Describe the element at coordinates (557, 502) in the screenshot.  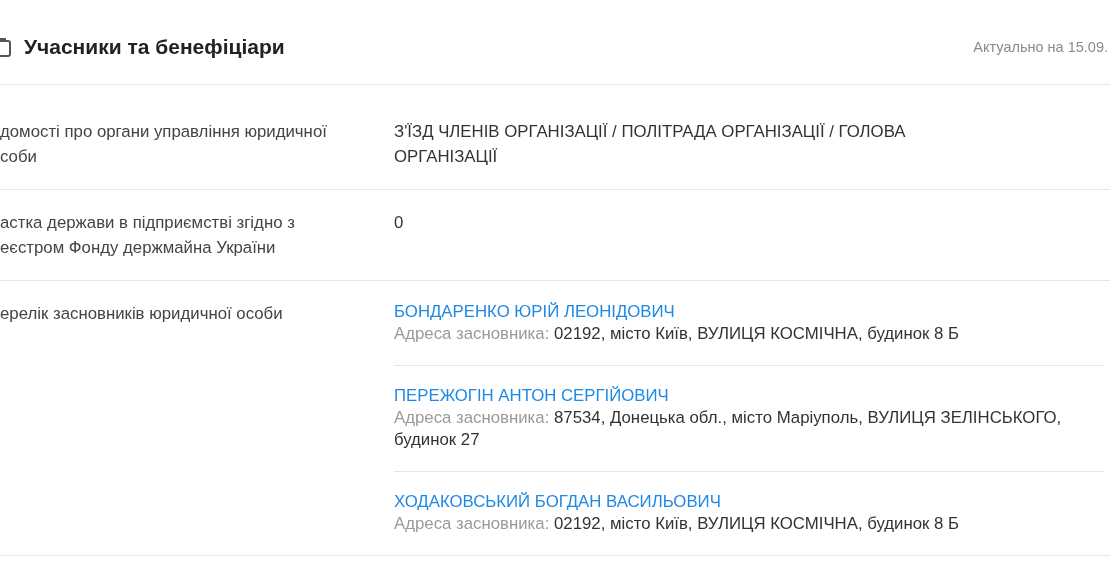
I see `founder-link: ХОДАКОВСЬКИЙ БОГДАН ВАСИЛЬОВИЧ` at that location.